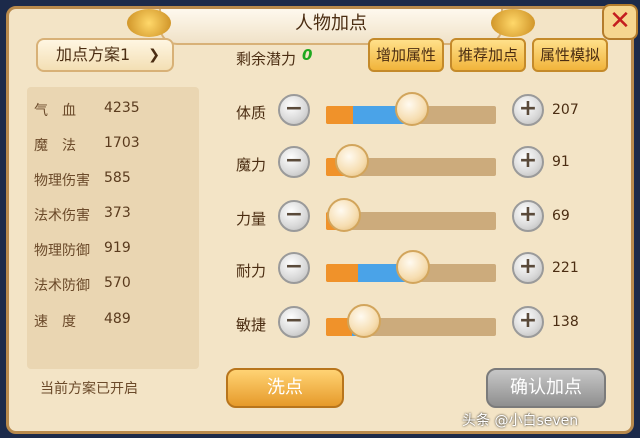  I want to click on attribute-name: 魔力, so click(251, 165).